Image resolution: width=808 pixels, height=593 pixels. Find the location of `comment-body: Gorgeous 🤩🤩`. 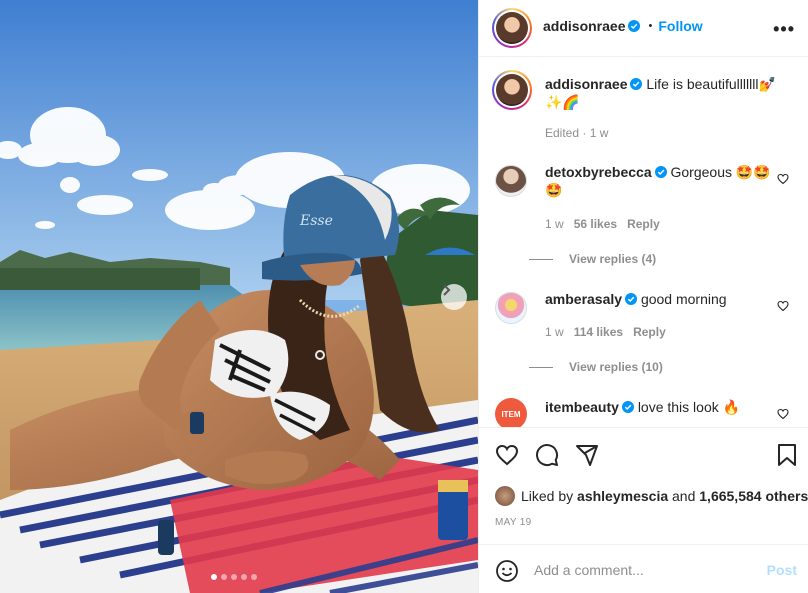

comment-body: Gorgeous 🤩🤩 is located at coordinates (720, 172).